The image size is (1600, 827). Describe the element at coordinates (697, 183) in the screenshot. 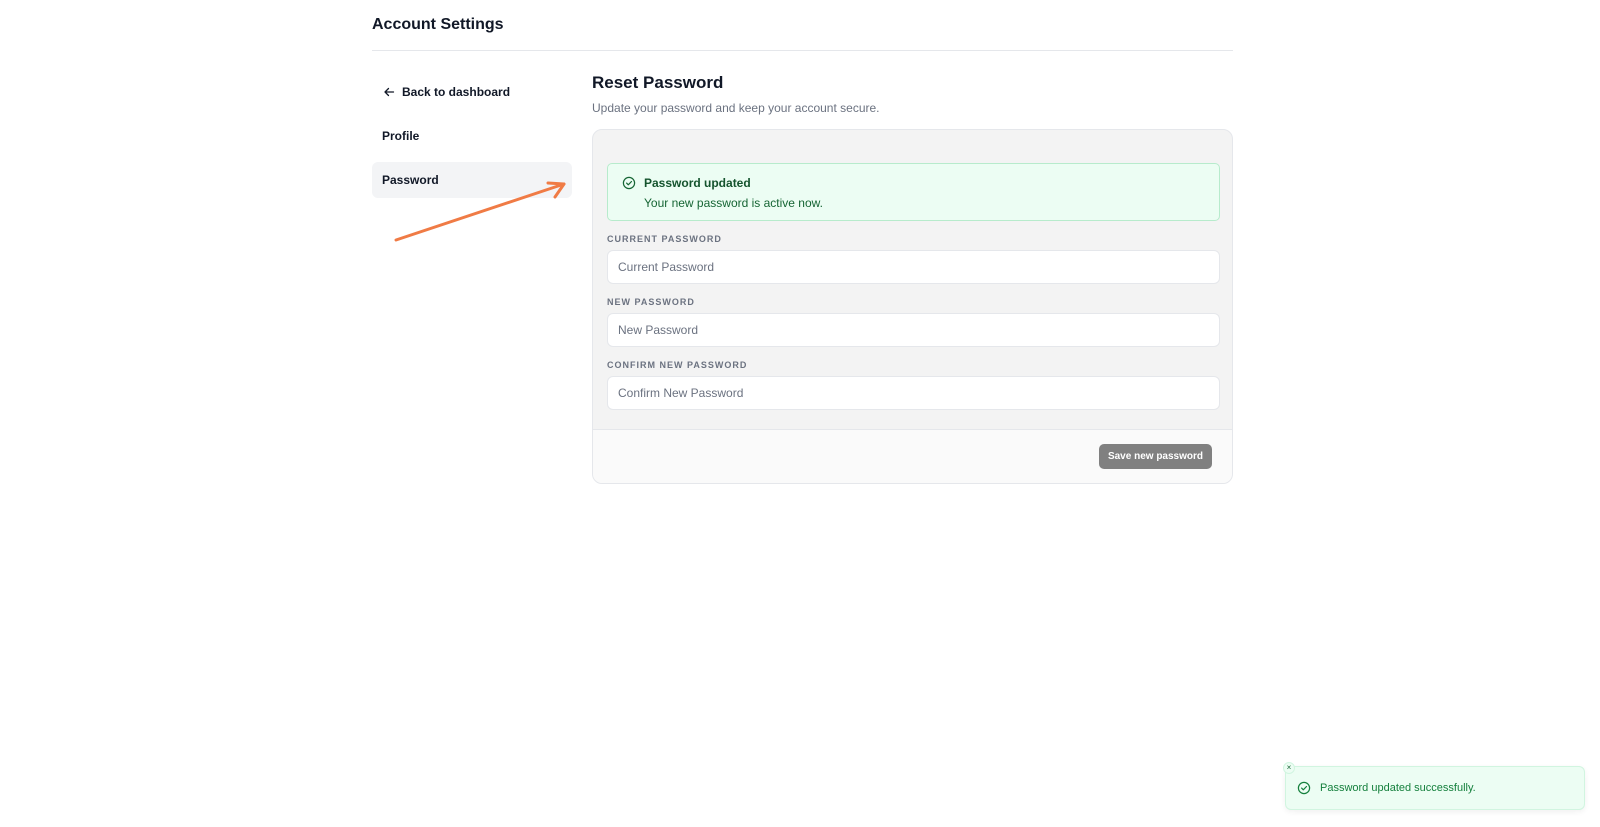

I see `alert-title: Password updated` at that location.